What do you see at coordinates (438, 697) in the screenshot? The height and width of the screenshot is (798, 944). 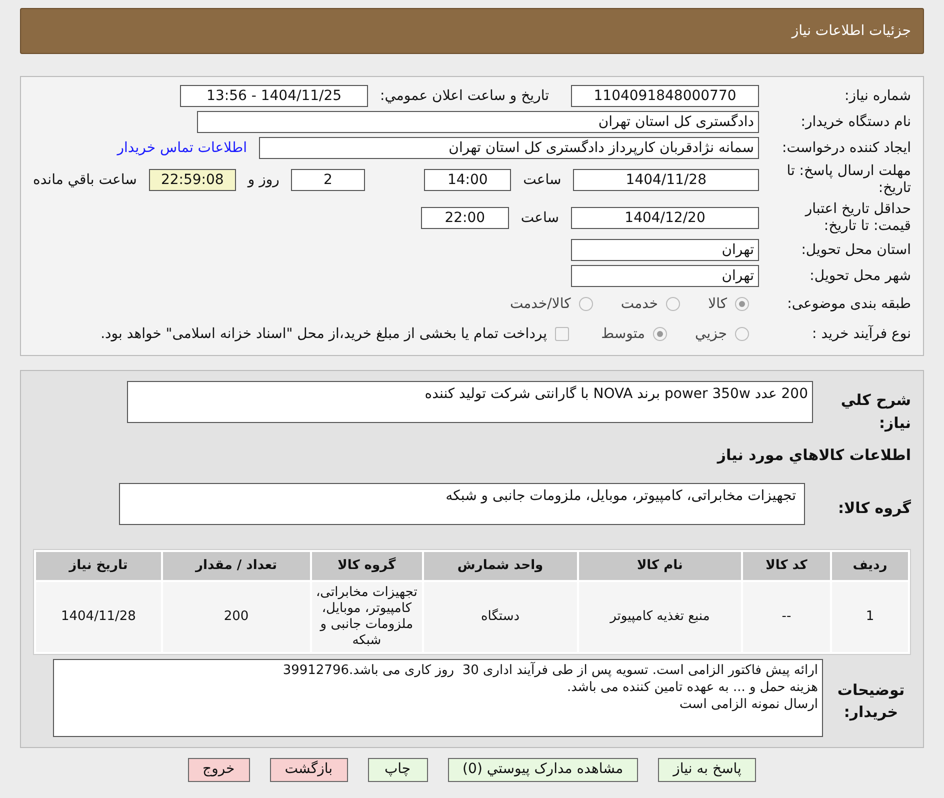 I see `text-area: ارائه پیش فاکتور الزامی است. تسویه پس از طی فرآیند اداری 30 روز کاری می باشد.39912796 هزینه حمل و ... به عهده تامین کننده می باشد. ارسال نمونه الزامی است` at bounding box center [438, 697].